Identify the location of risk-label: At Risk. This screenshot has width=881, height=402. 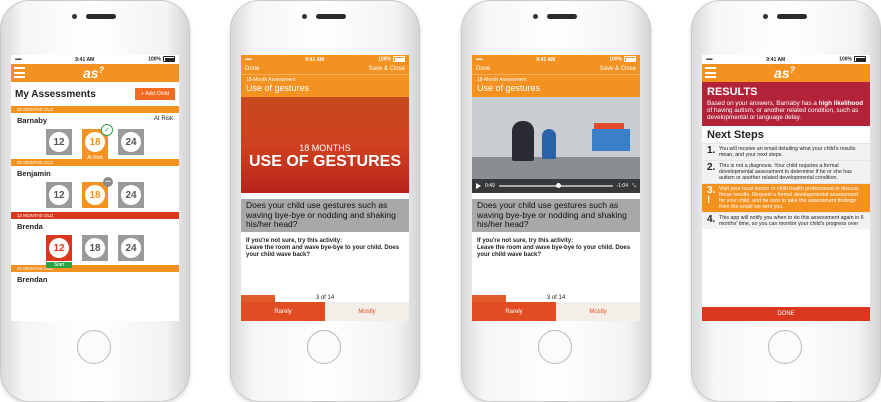
(163, 119).